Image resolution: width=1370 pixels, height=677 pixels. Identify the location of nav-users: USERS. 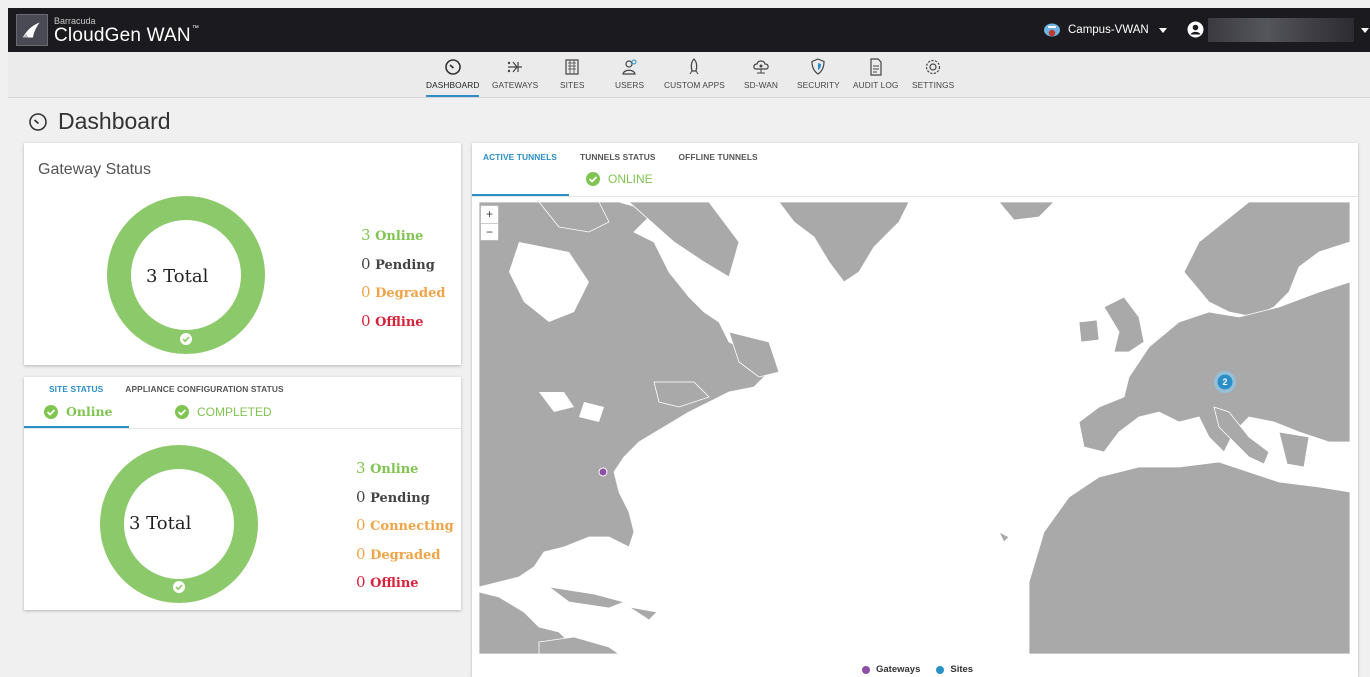
(629, 77).